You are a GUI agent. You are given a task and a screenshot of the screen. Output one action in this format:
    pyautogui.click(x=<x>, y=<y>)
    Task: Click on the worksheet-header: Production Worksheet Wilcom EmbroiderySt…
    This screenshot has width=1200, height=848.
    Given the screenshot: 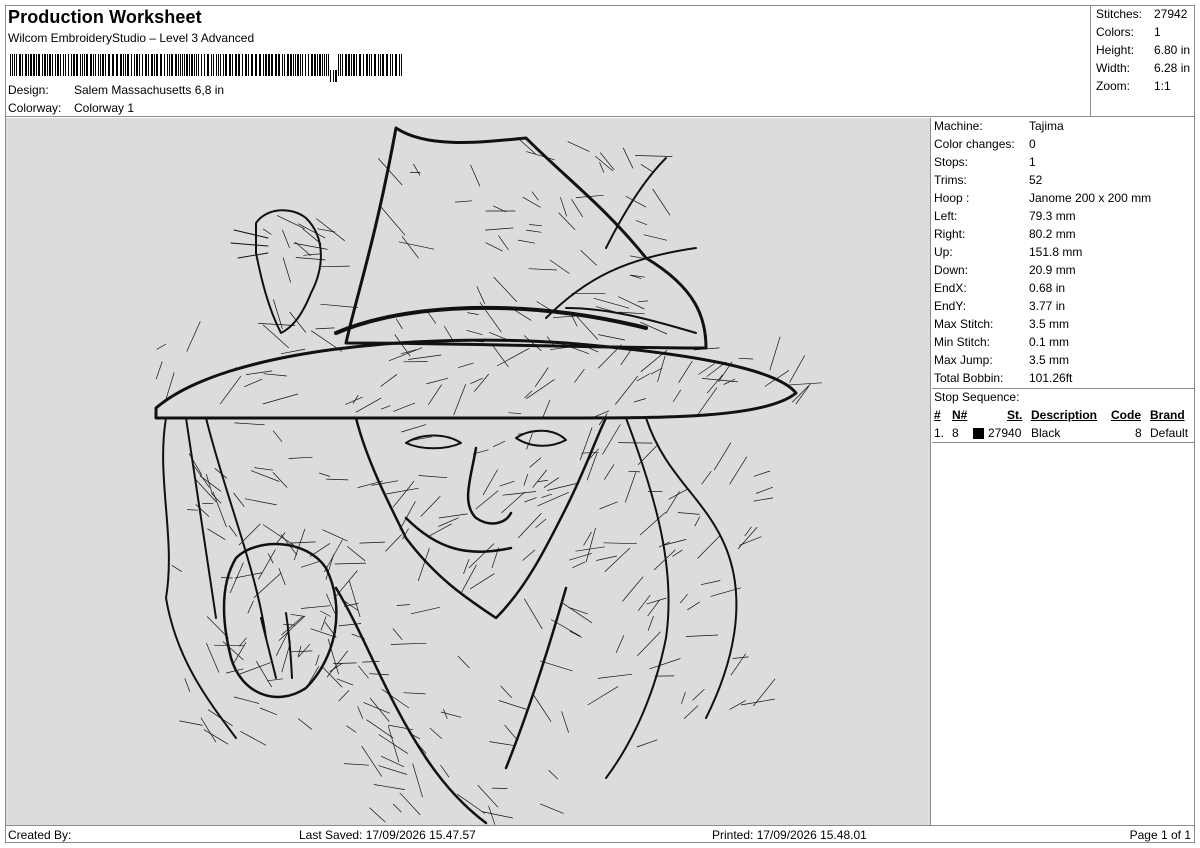 What is the action you would take?
    pyautogui.click(x=547, y=61)
    